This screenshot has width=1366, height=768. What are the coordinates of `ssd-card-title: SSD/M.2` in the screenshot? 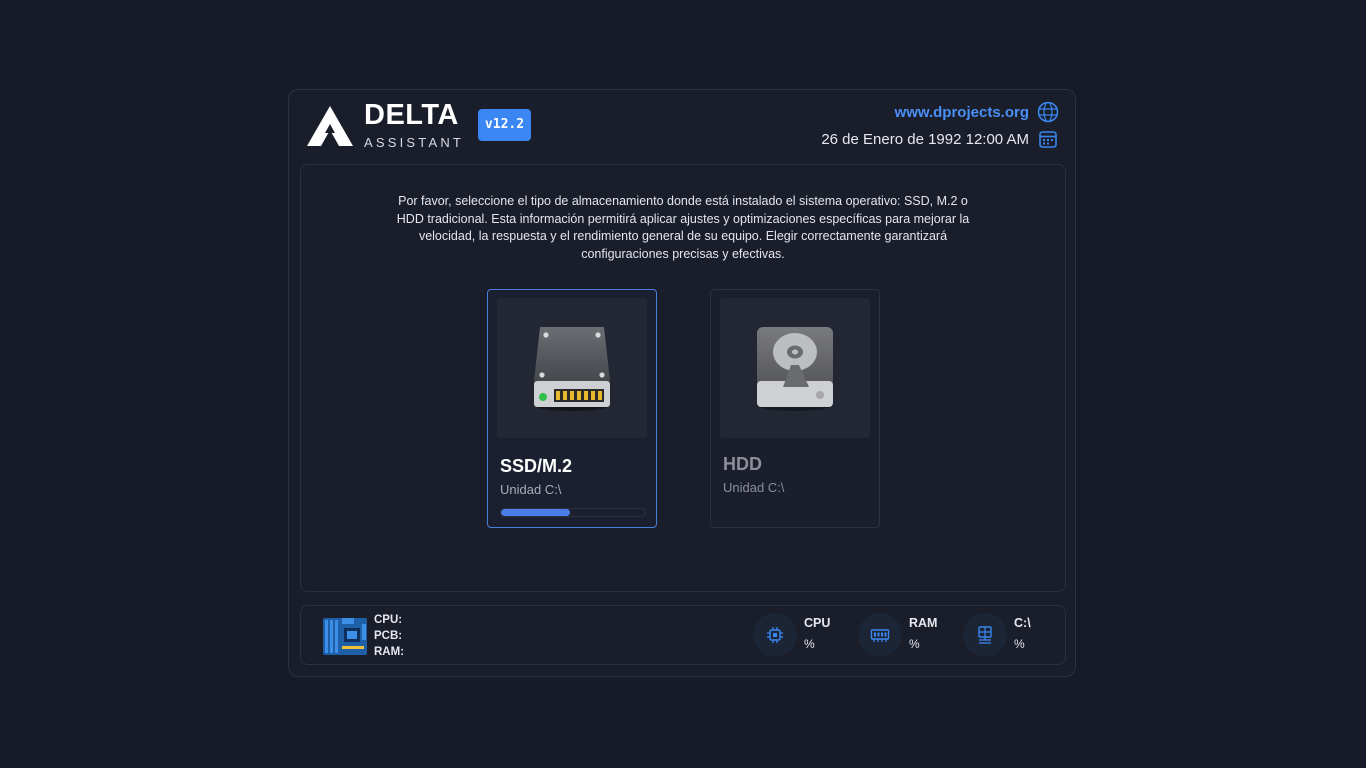 It's located at (536, 466).